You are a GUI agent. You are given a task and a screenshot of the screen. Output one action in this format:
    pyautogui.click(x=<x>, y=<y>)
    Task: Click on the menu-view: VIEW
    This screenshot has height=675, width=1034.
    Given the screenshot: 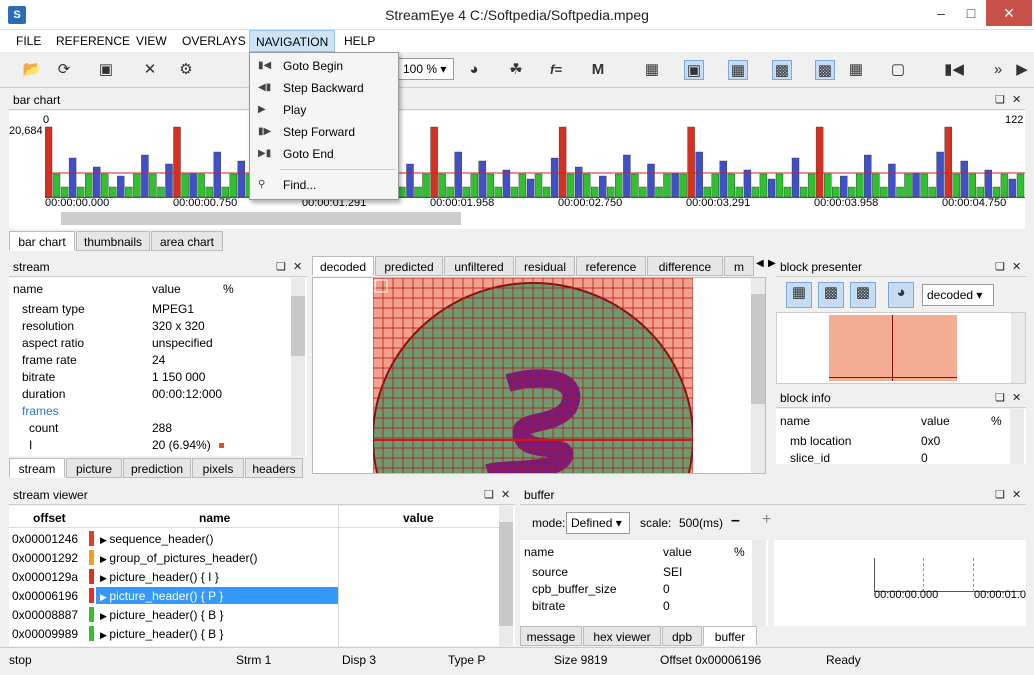 What is the action you would take?
    pyautogui.click(x=151, y=41)
    